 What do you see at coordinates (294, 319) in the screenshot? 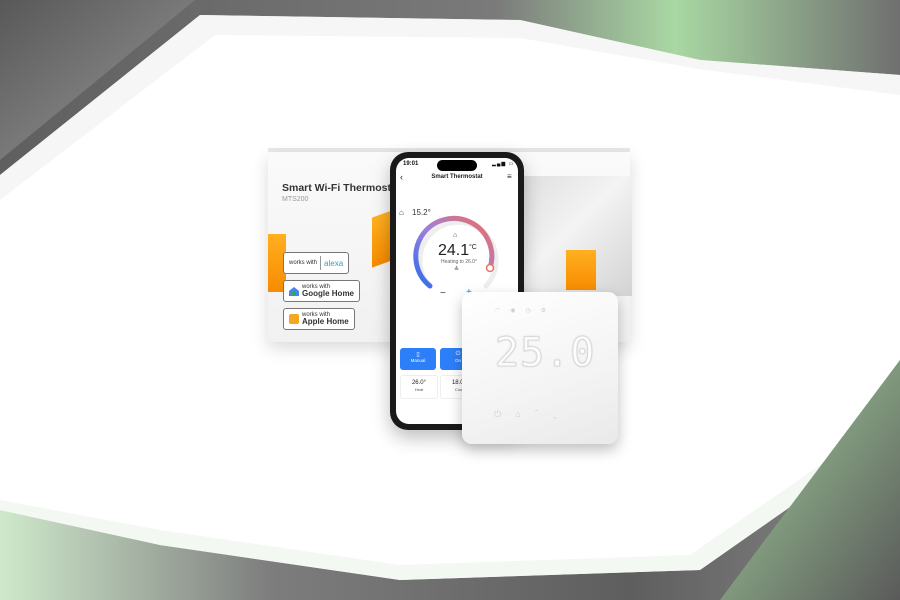
I see `apple-home-icon` at bounding box center [294, 319].